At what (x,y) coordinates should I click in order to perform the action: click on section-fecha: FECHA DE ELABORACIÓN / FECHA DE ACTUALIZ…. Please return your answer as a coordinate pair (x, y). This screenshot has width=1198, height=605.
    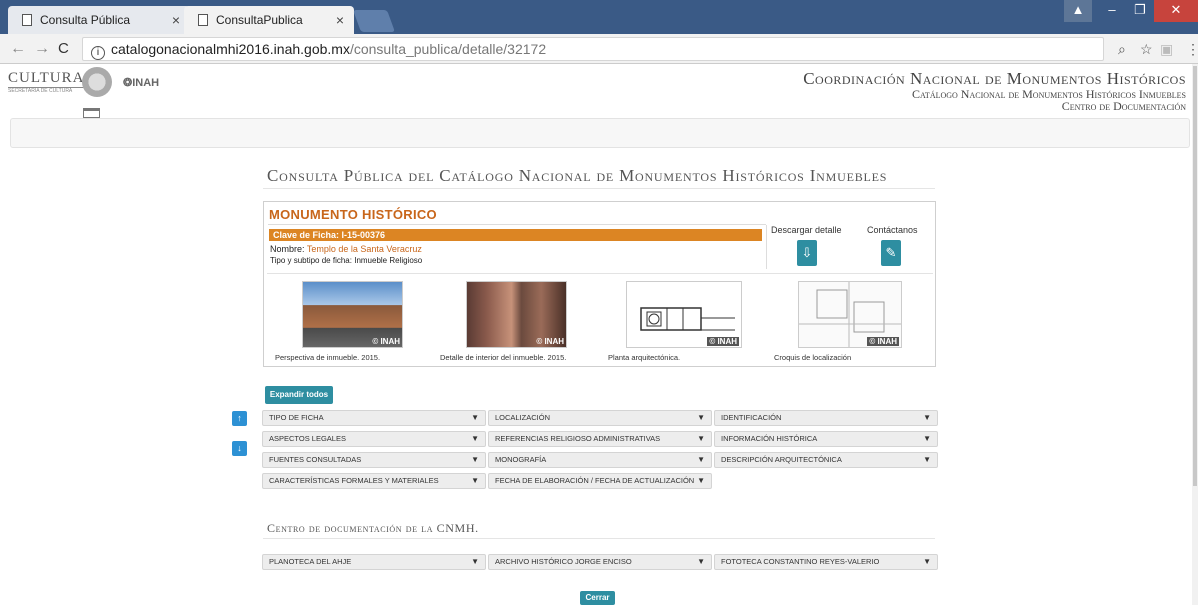
    Looking at the image, I should click on (600, 481).